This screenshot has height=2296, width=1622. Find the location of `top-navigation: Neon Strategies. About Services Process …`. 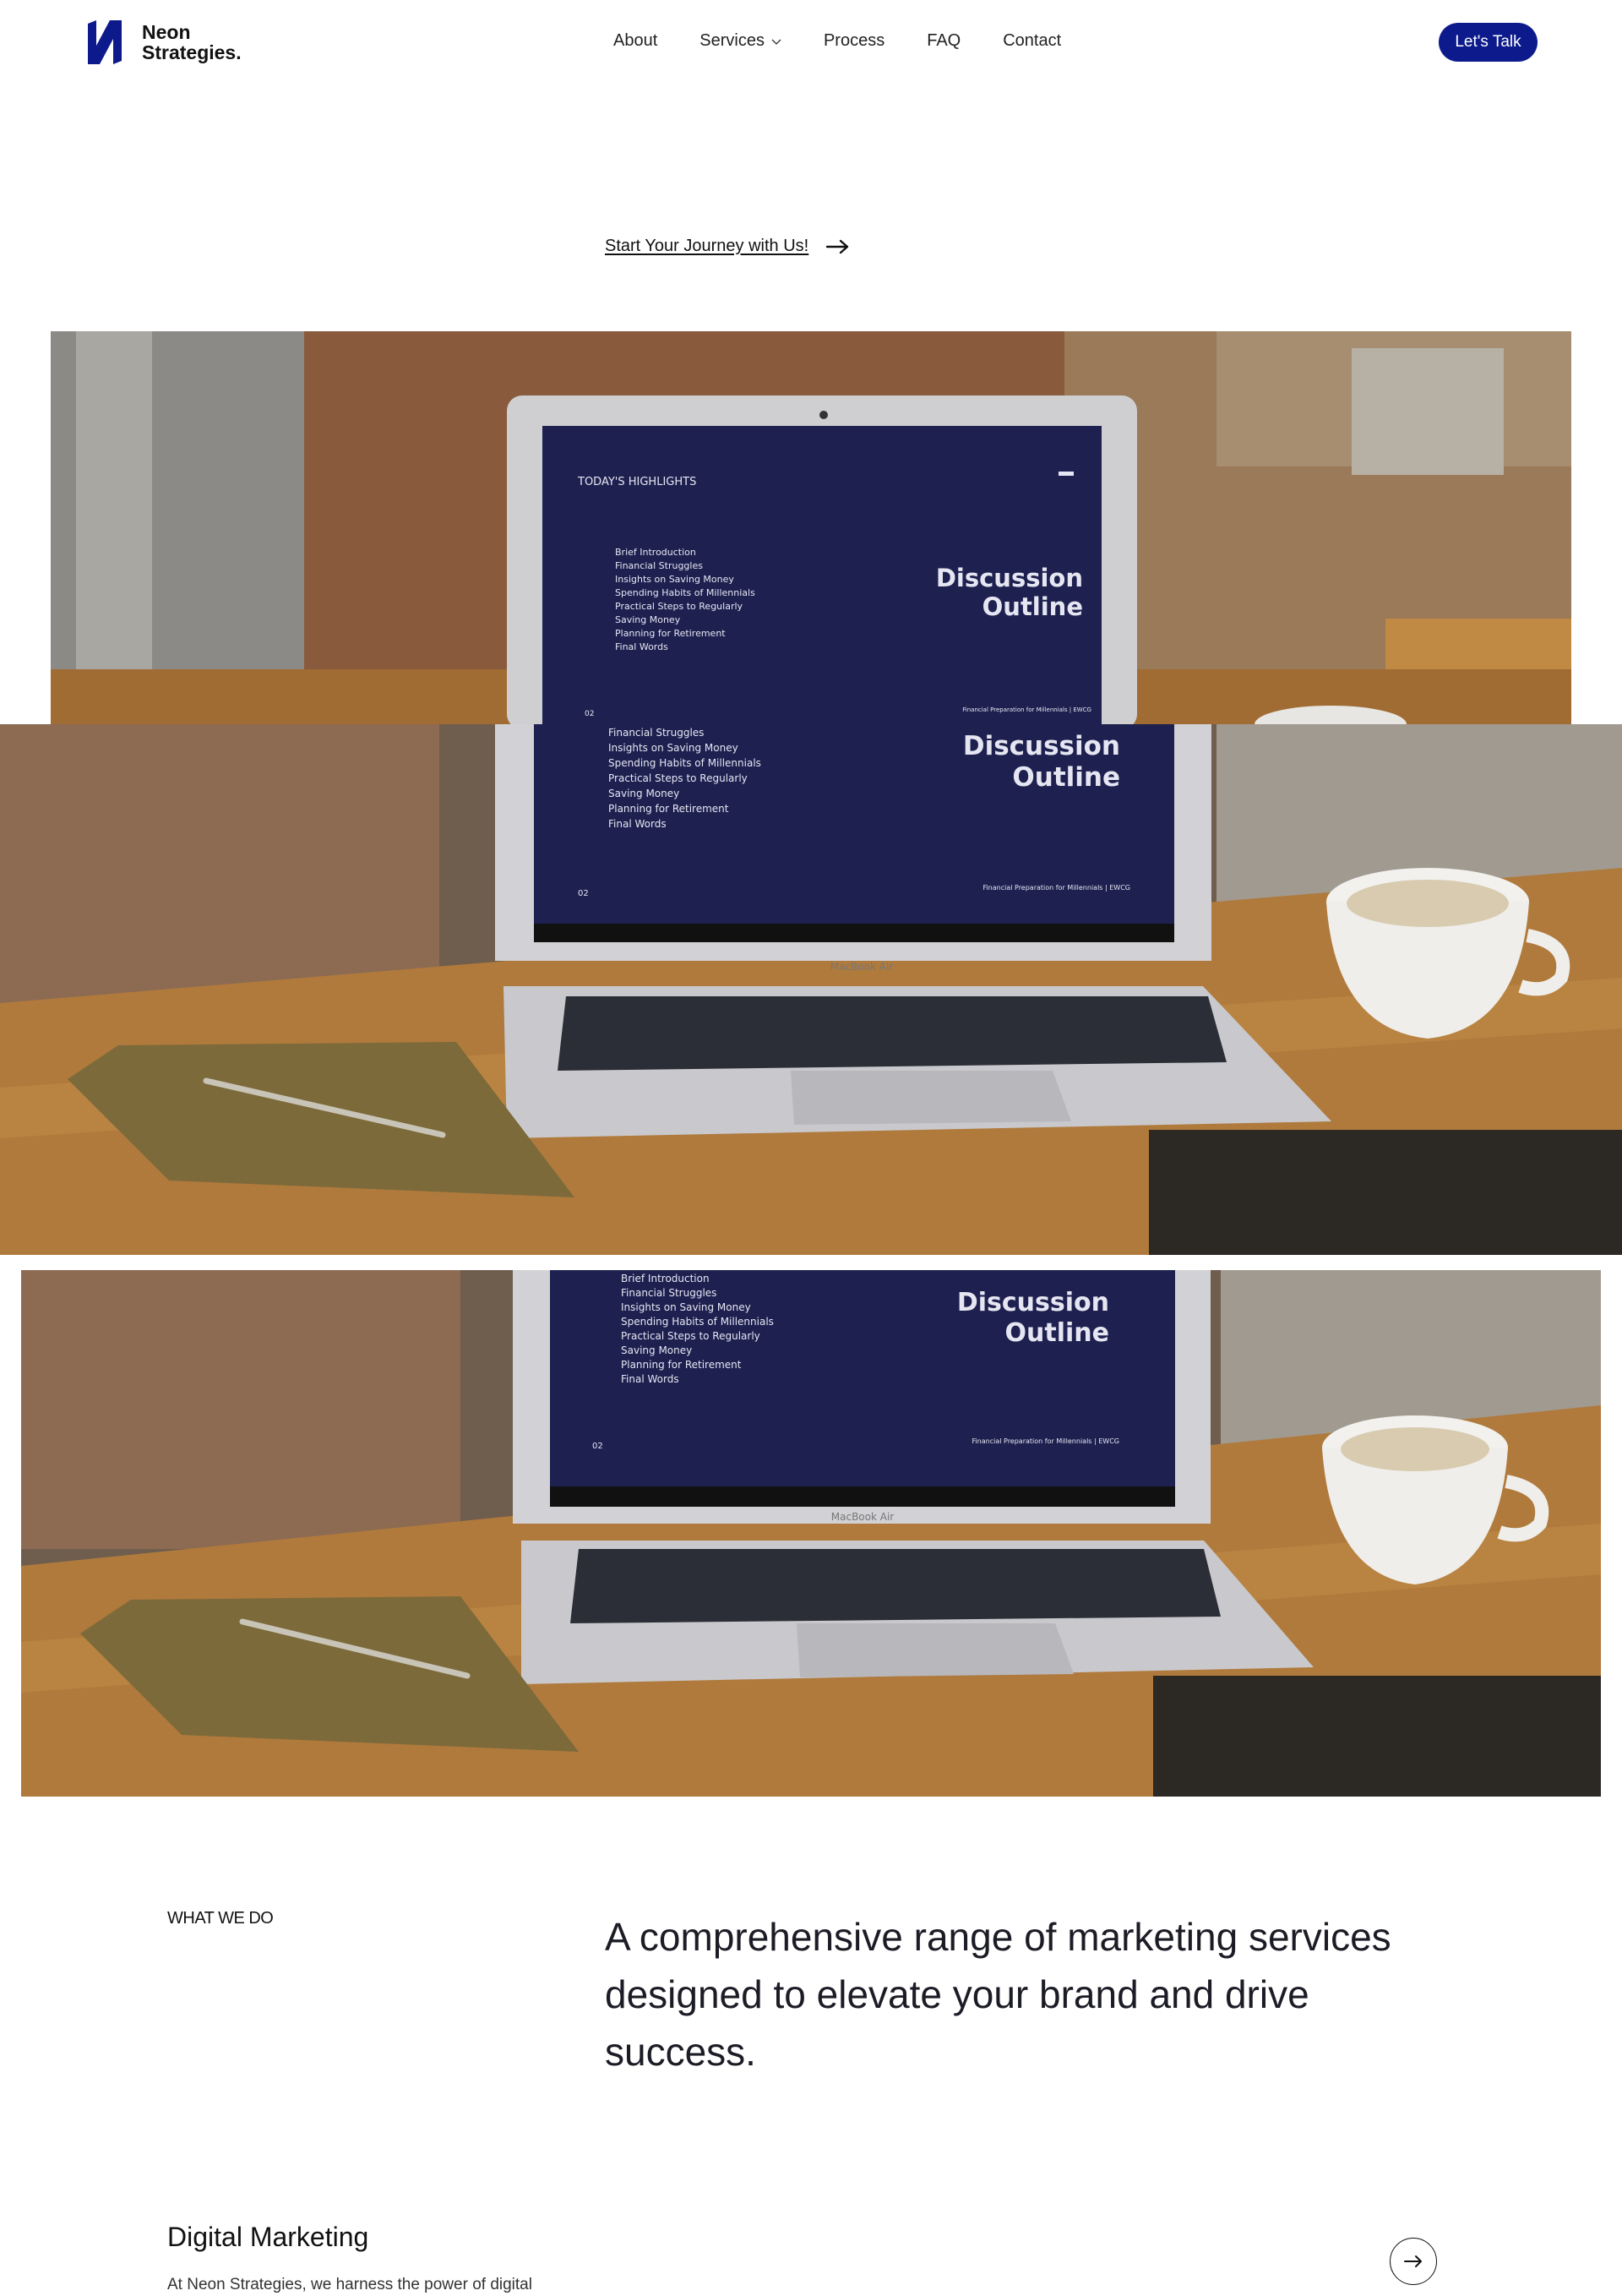

top-navigation: Neon Strategies. About Services Process … is located at coordinates (811, 42).